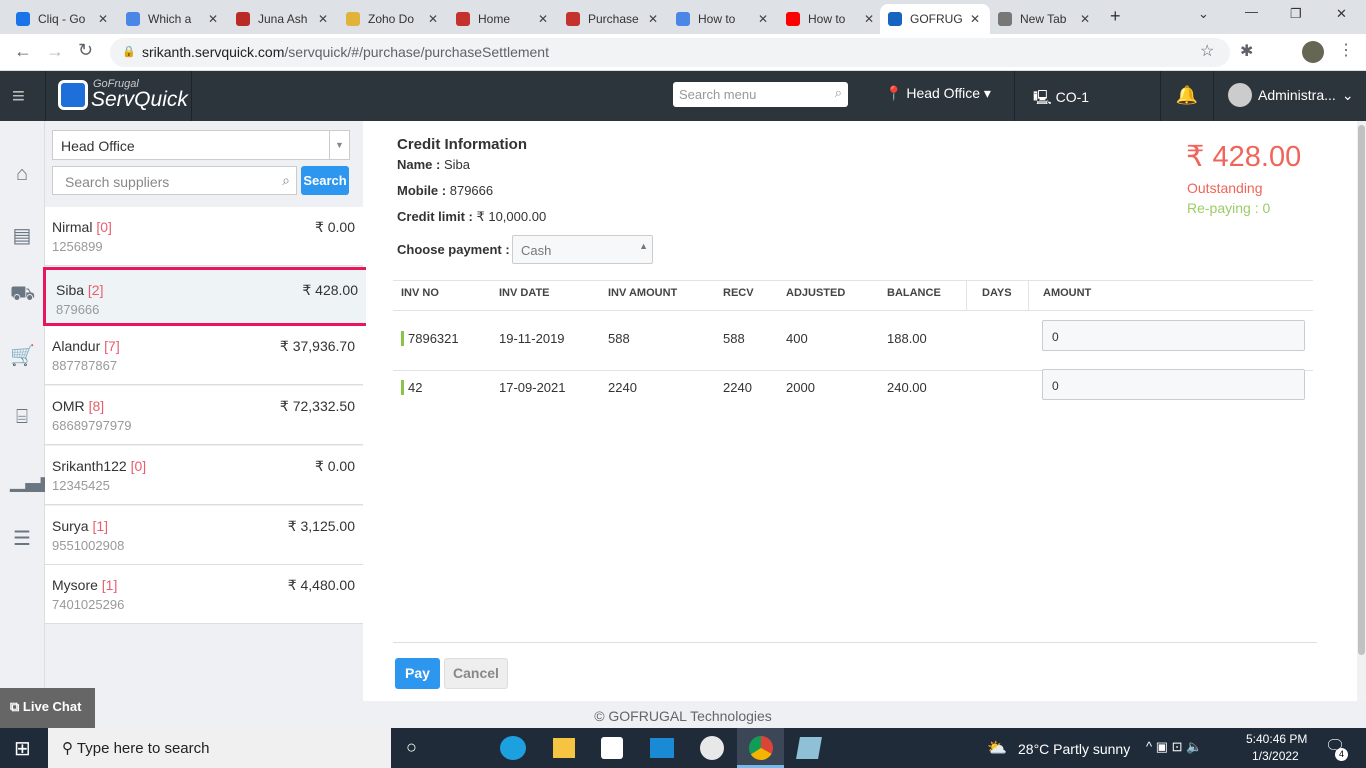  I want to click on profile-avatar, so click(1313, 52).